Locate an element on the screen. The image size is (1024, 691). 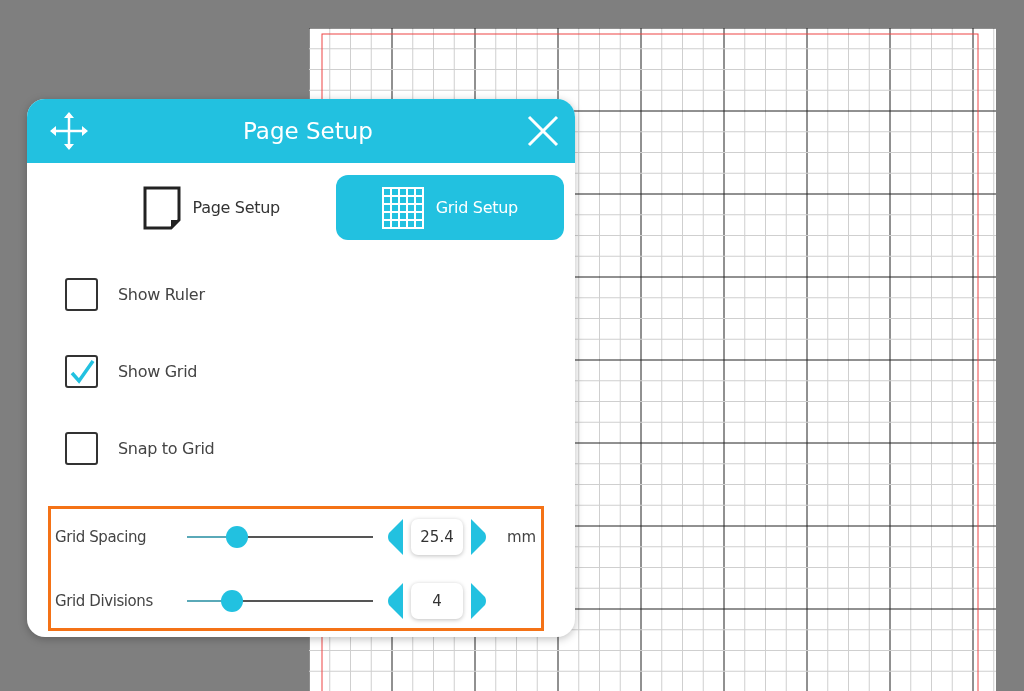
move-handle is located at coordinates (69, 131).